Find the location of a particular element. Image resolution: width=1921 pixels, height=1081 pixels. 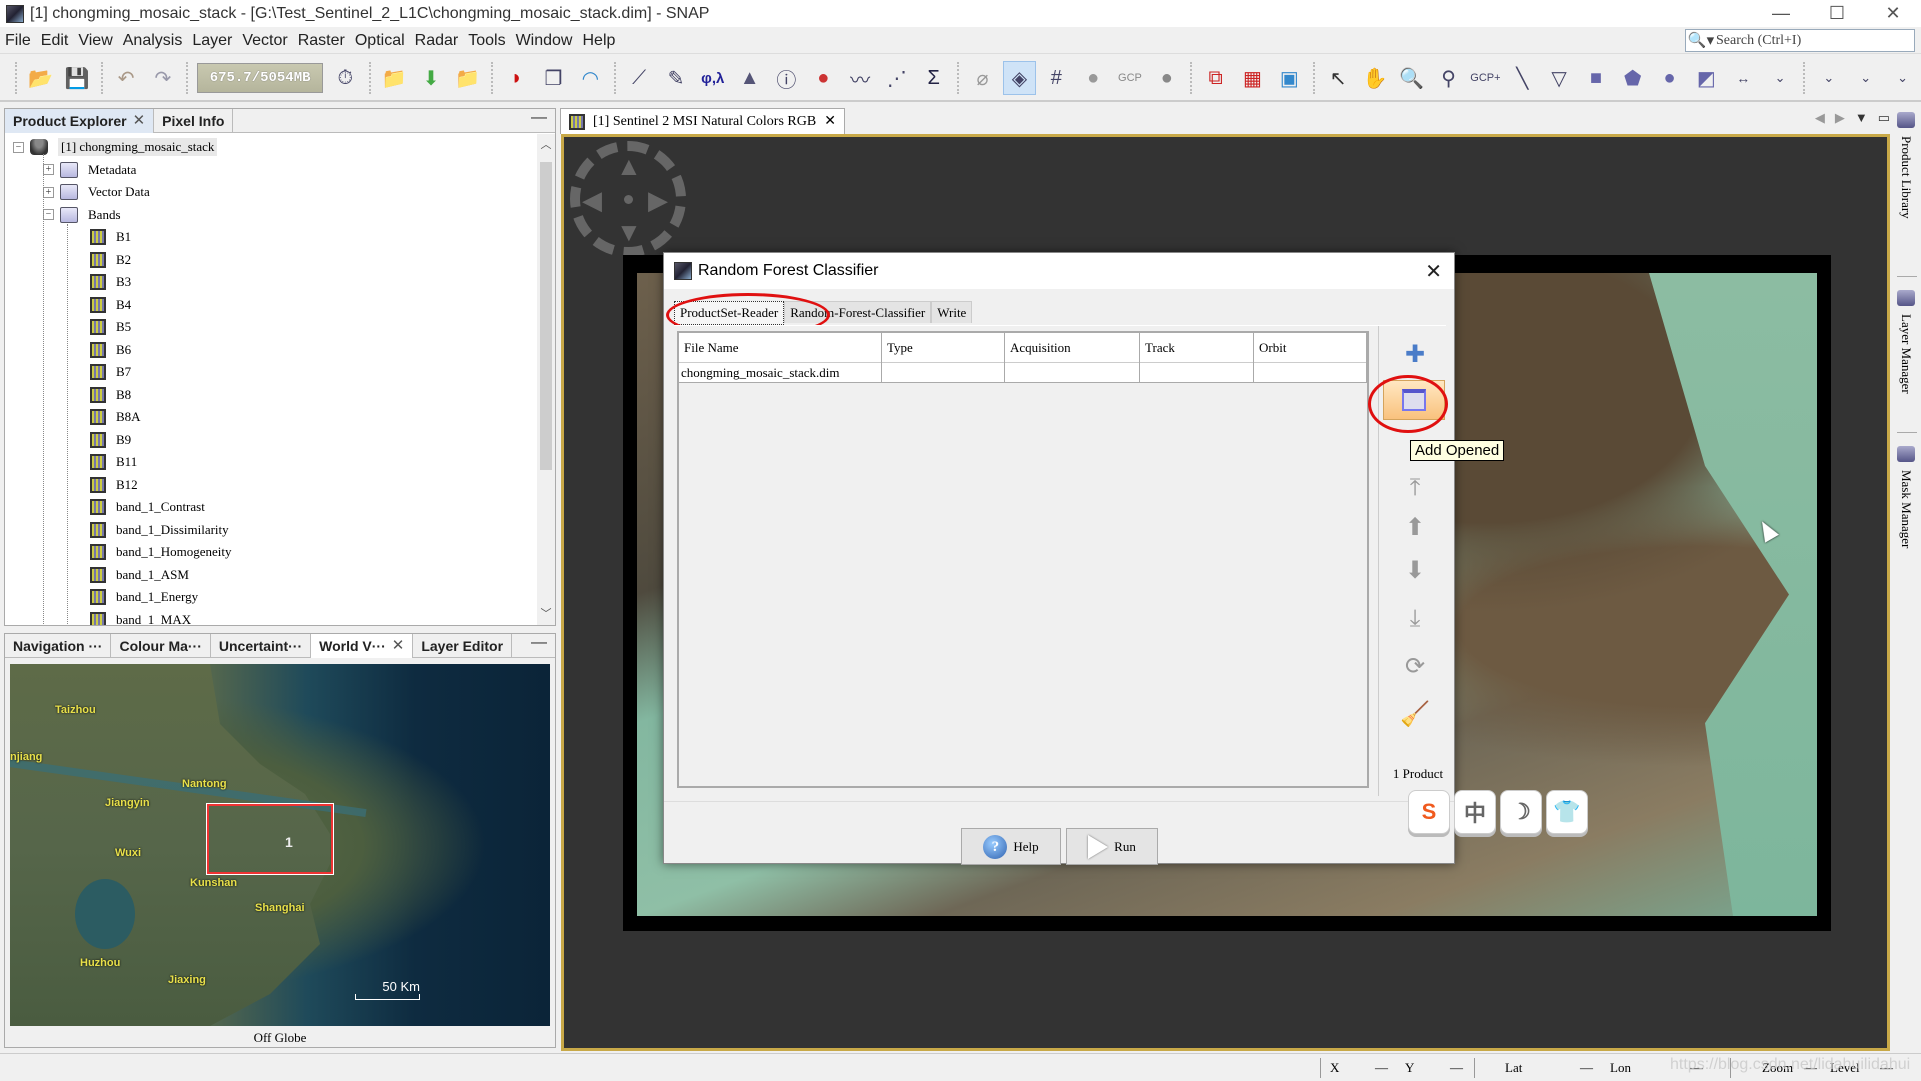

export-icon: 📁 is located at coordinates (467, 78).